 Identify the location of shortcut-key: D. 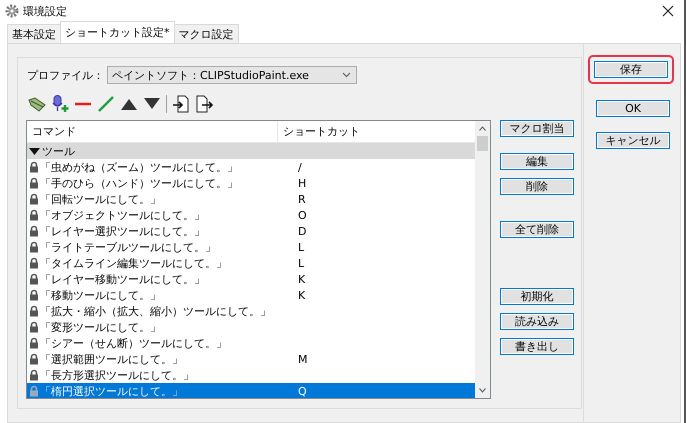
(289, 231).